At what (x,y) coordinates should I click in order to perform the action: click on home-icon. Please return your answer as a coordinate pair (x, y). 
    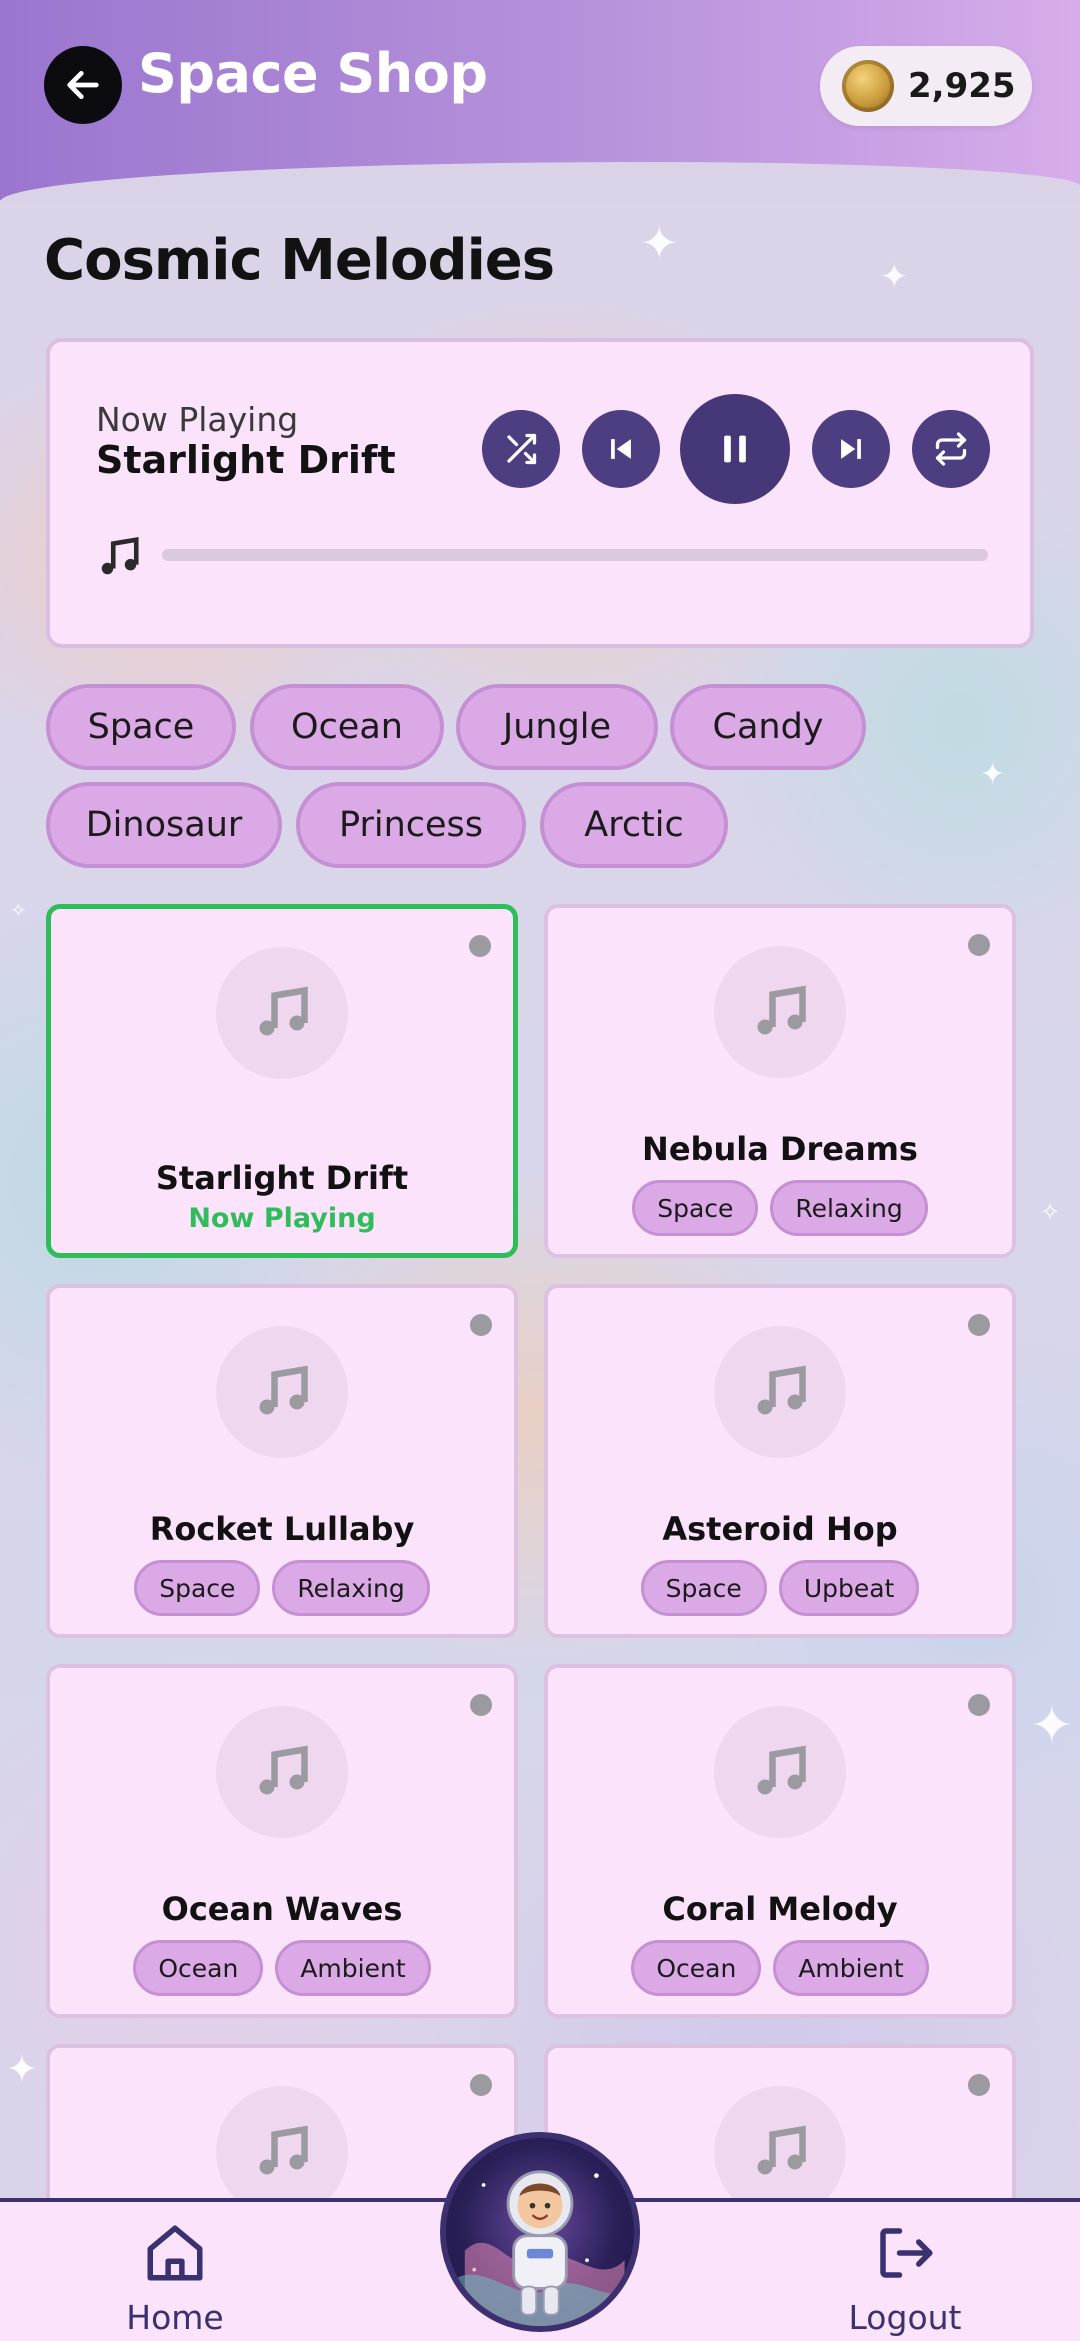
    Looking at the image, I should click on (175, 2253).